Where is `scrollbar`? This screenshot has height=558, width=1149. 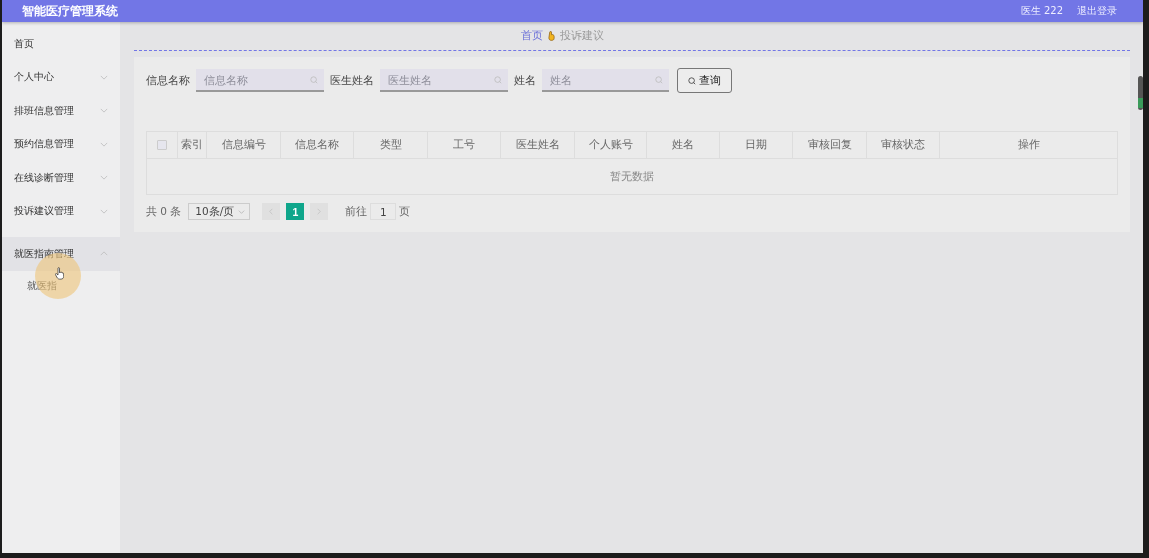 scrollbar is located at coordinates (1140, 93).